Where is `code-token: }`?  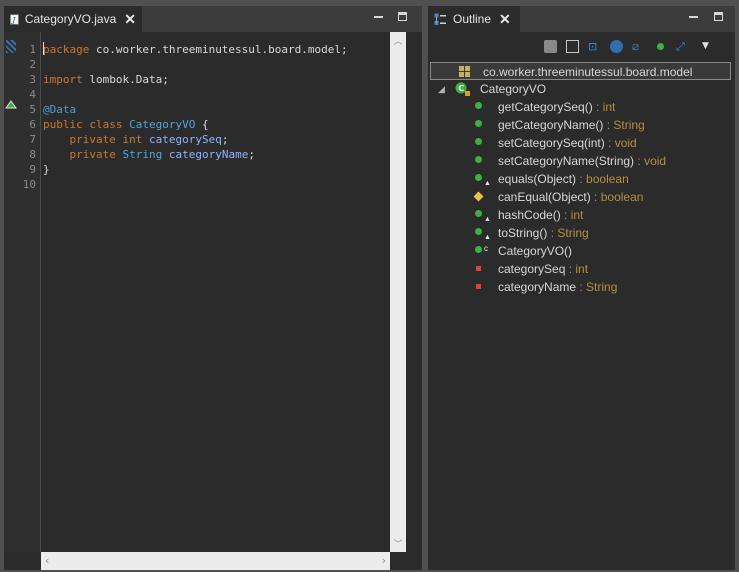
code-token: } is located at coordinates (46, 169).